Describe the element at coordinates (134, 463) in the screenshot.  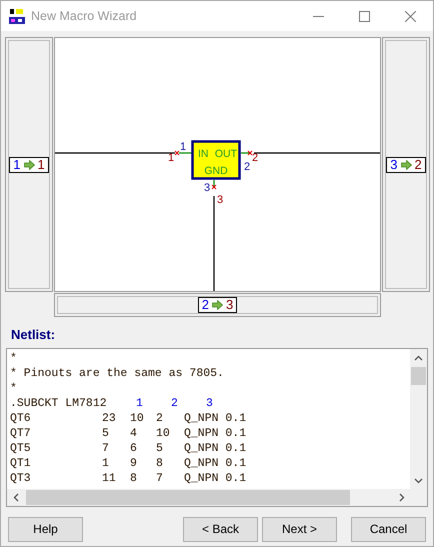
I see `netlist-cell-text: 9` at that location.